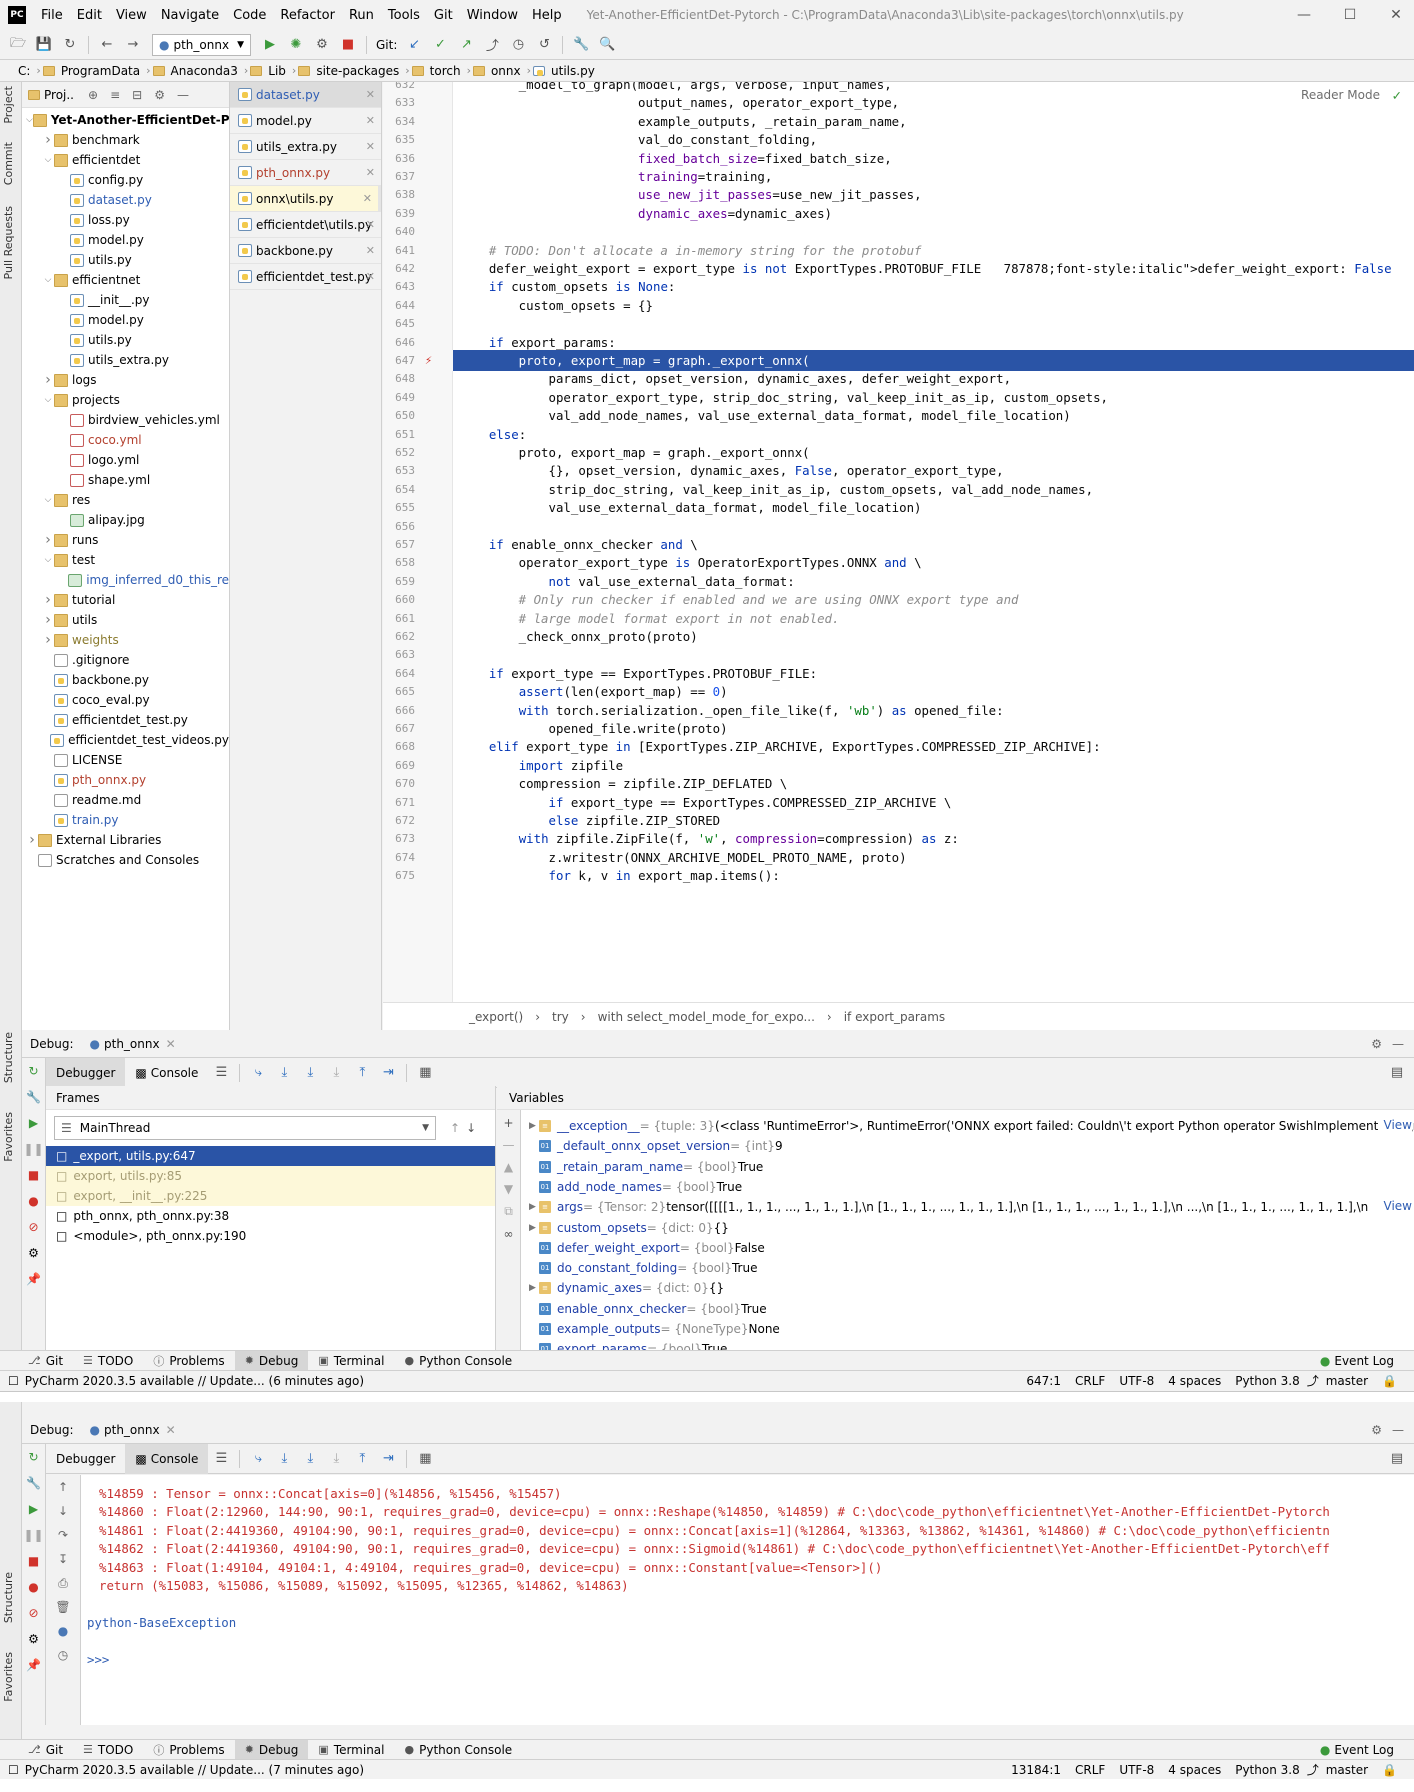 Image resolution: width=1414 pixels, height=1792 pixels. I want to click on expand-all-icon: ≡, so click(115, 95).